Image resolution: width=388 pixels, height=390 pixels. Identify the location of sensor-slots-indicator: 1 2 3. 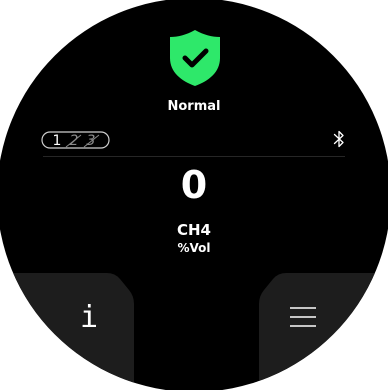
(75, 140).